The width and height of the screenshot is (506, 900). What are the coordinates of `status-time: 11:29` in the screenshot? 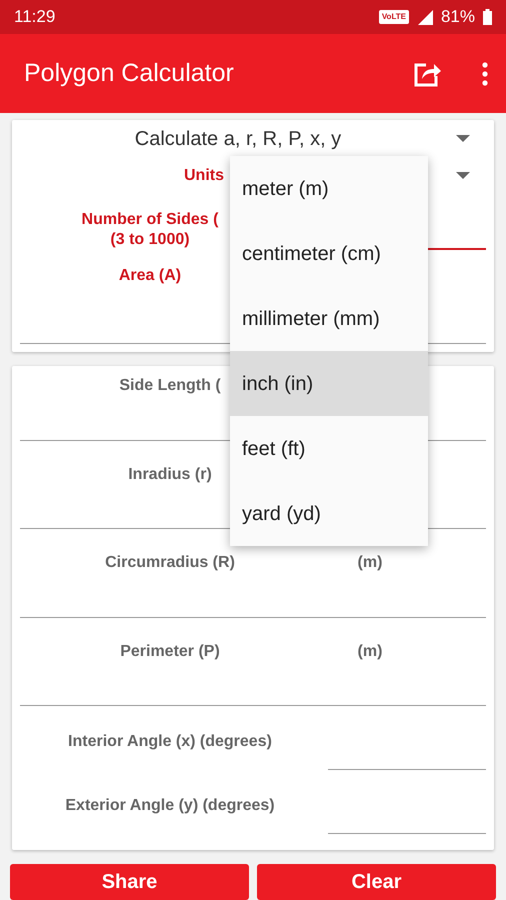 It's located at (35, 17).